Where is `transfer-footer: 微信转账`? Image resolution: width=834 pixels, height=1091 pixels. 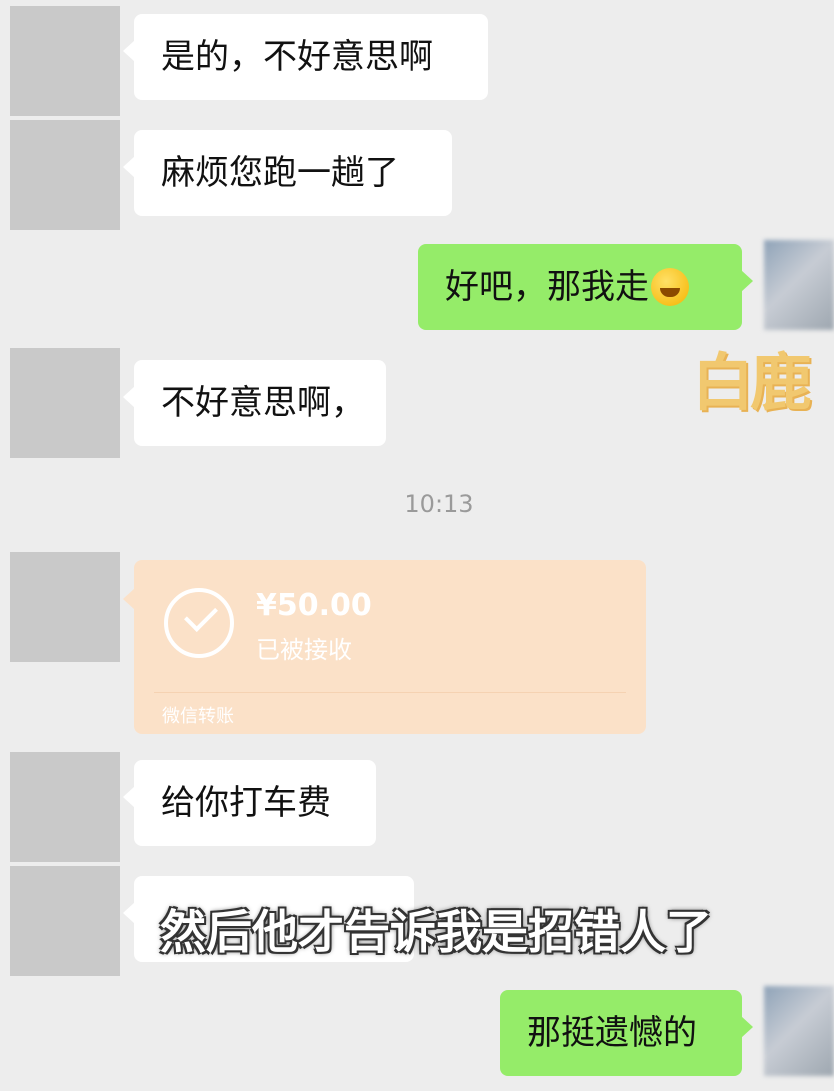
transfer-footer: 微信转账 is located at coordinates (198, 716).